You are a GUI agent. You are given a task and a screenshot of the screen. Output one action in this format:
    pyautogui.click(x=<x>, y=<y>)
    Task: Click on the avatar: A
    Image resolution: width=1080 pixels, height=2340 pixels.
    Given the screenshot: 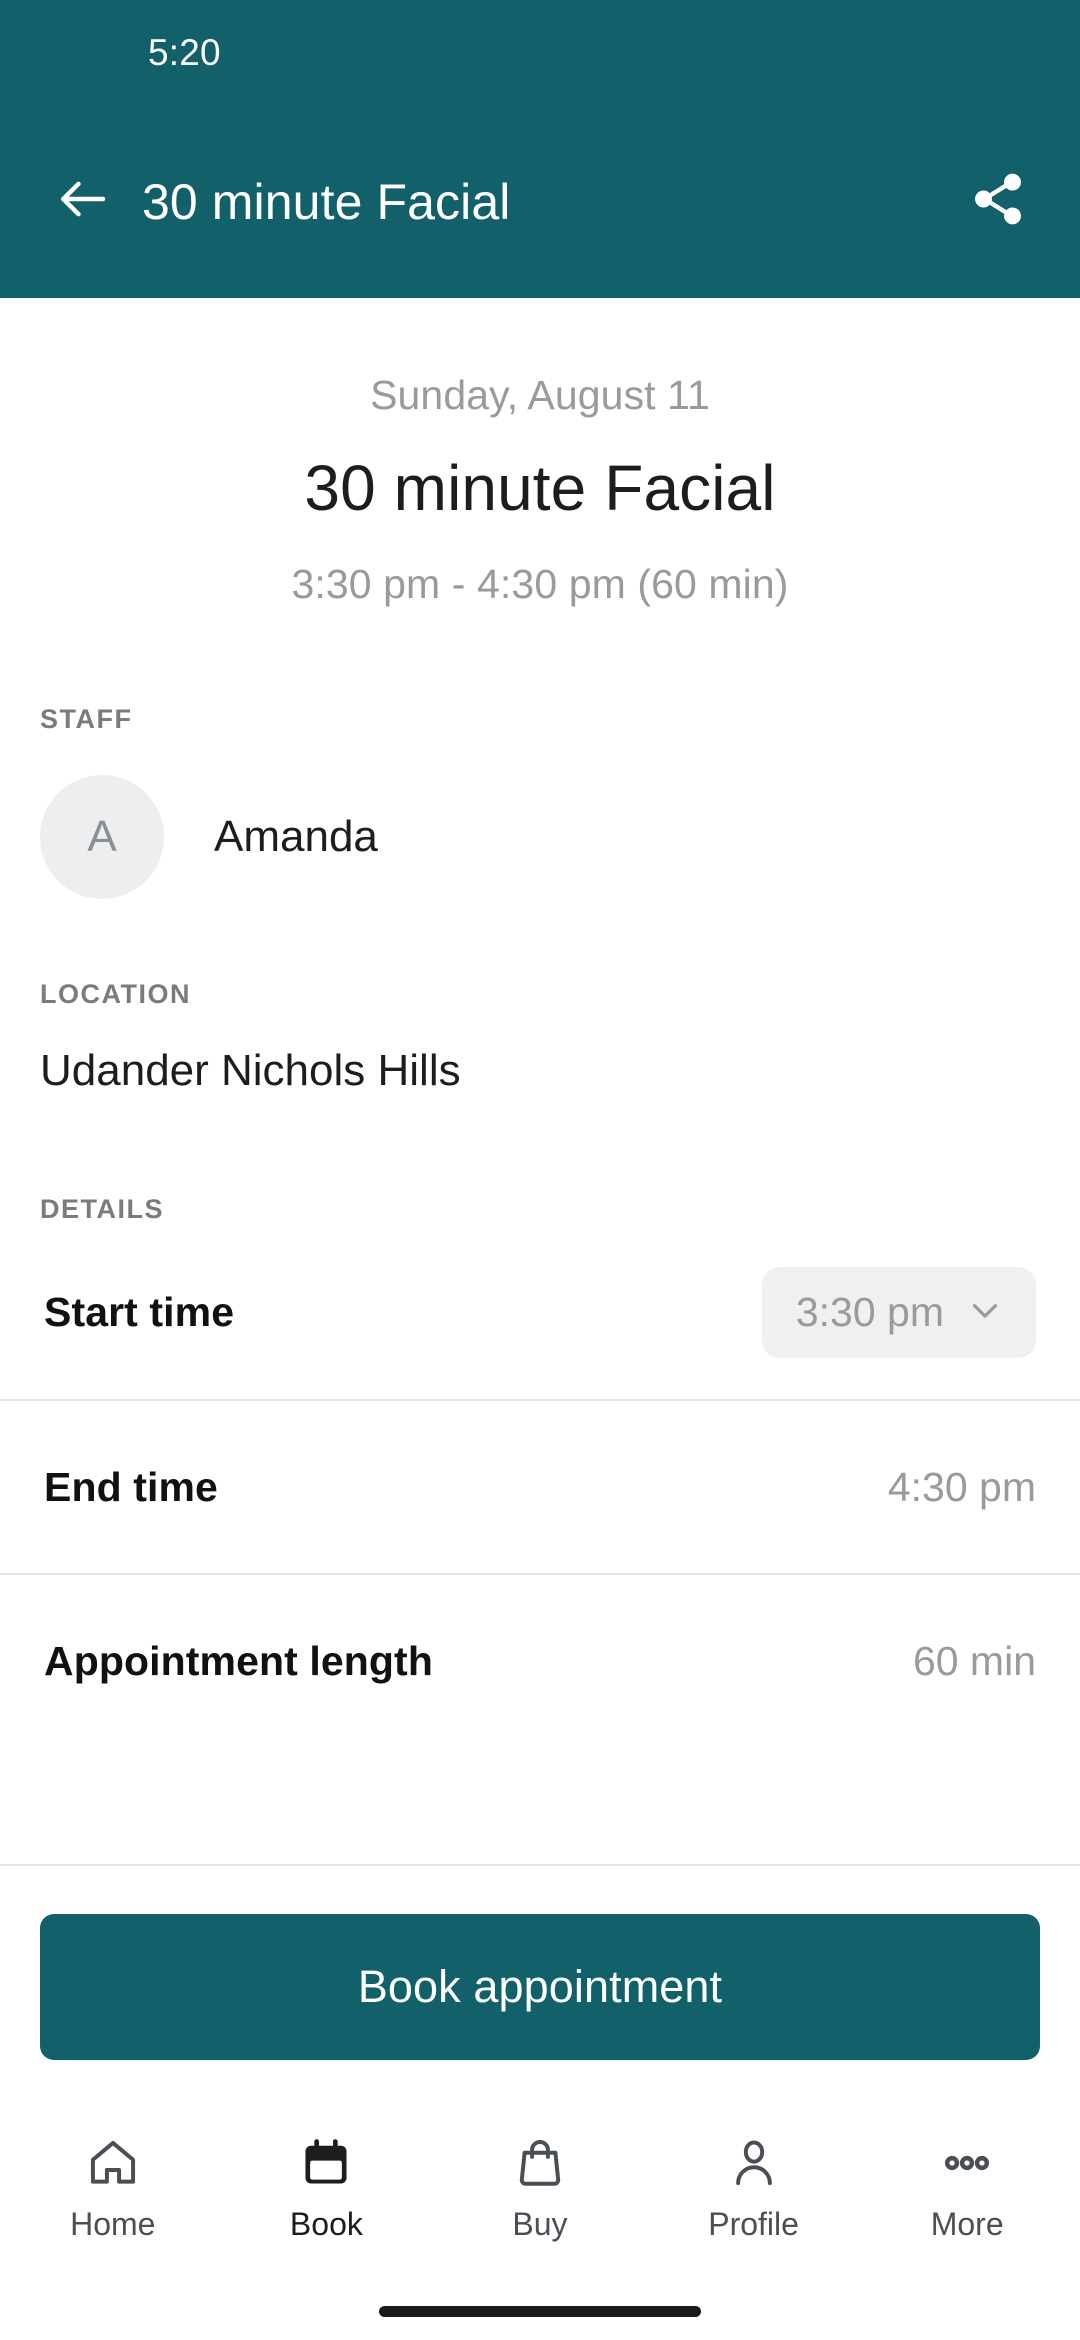 What is the action you would take?
    pyautogui.click(x=102, y=837)
    